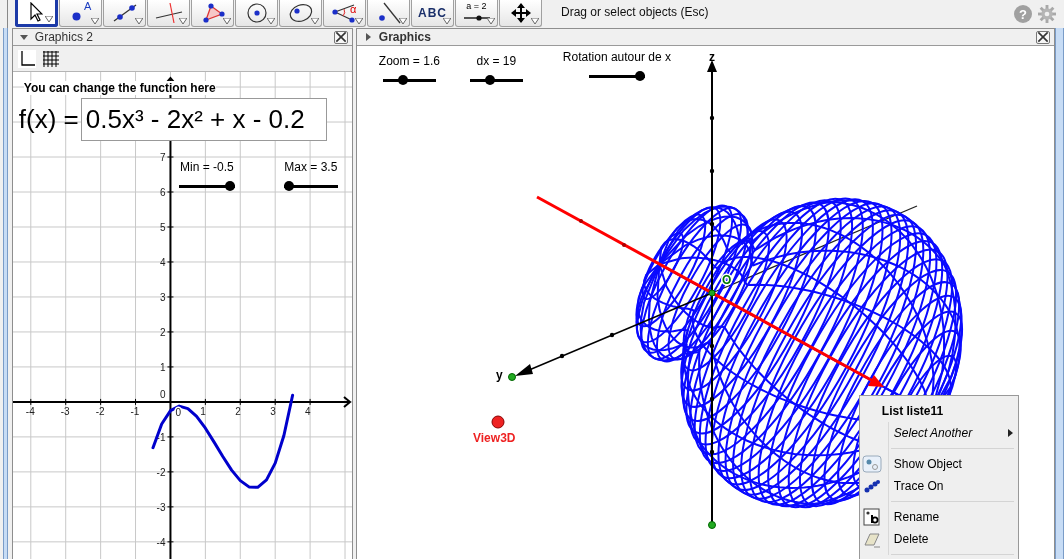 The height and width of the screenshot is (559, 1064). Describe the element at coordinates (871, 517) in the screenshot. I see `rename-icon` at that location.